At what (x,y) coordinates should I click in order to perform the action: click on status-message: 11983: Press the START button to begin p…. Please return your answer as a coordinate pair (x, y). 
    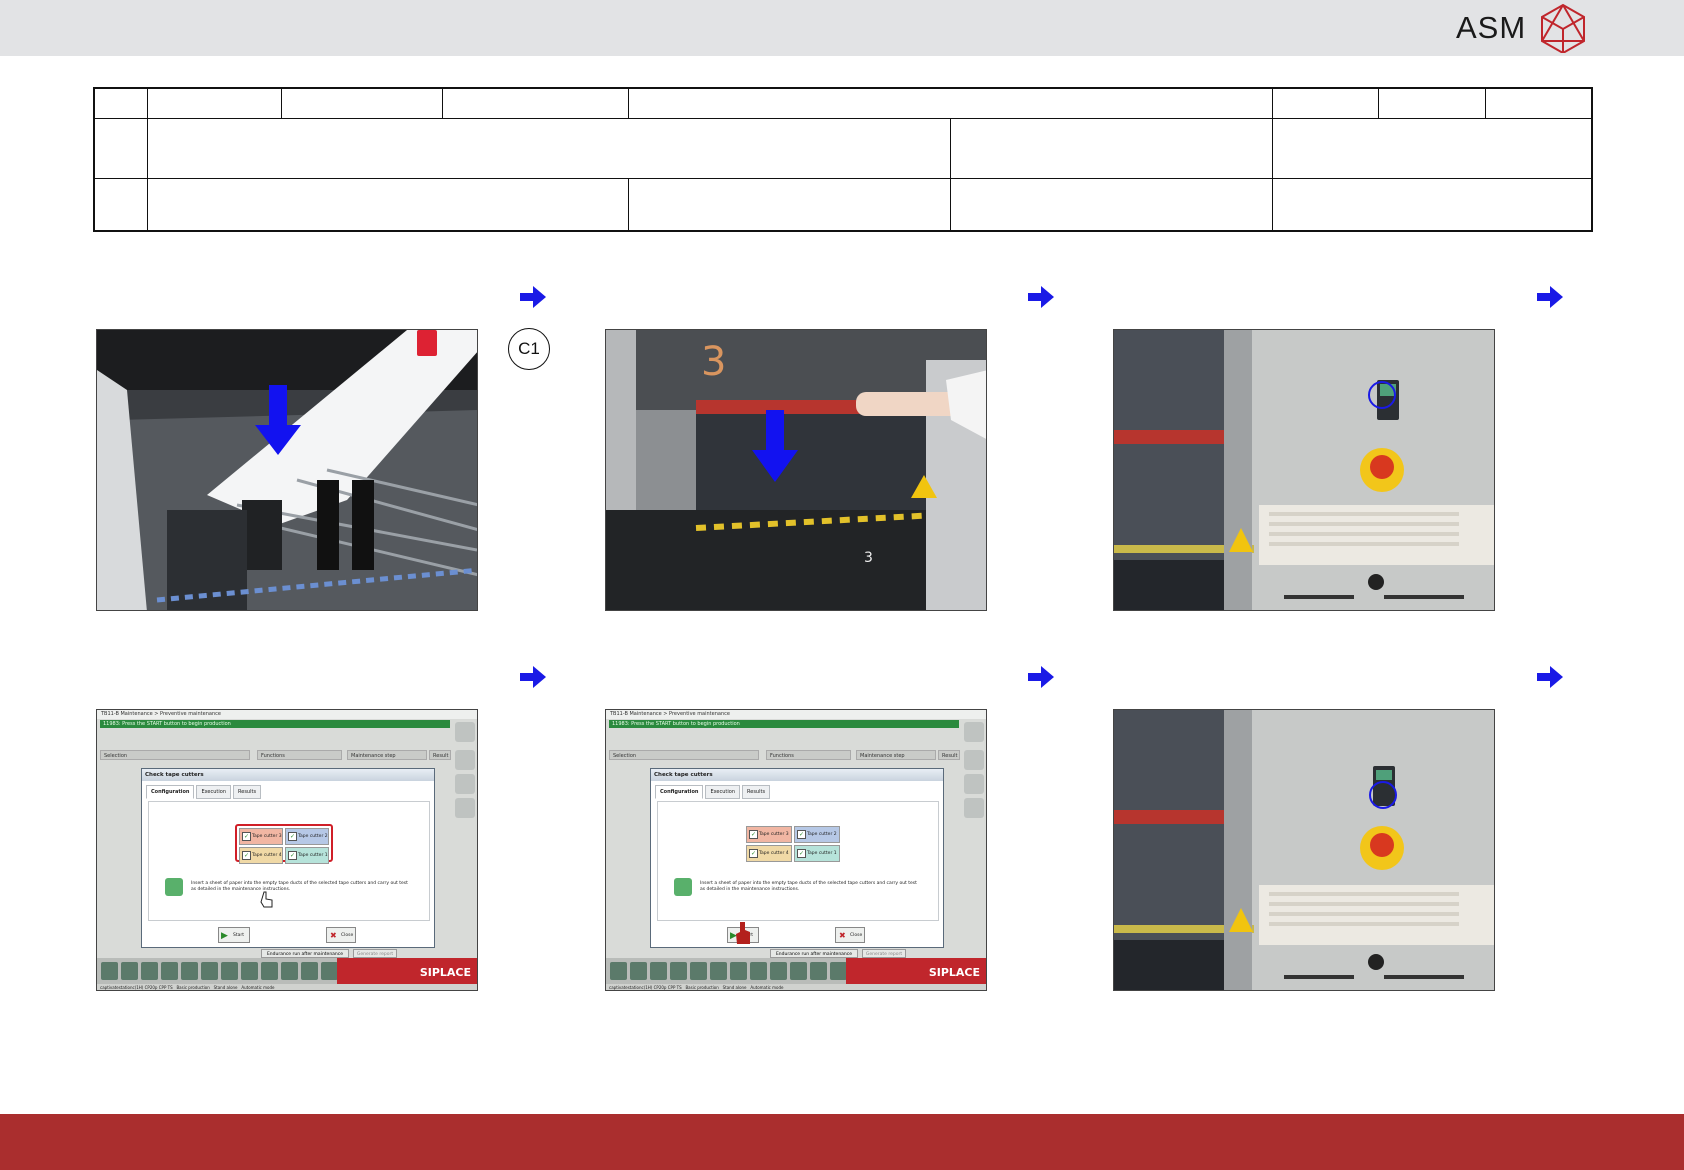
    Looking at the image, I should click on (275, 724).